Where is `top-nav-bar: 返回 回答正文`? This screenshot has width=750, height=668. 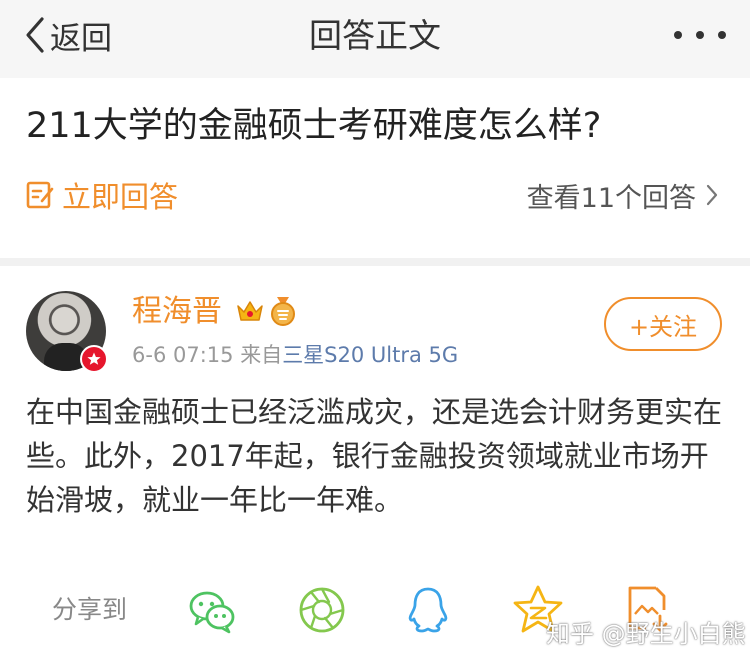
top-nav-bar: 返回 回答正文 is located at coordinates (375, 39).